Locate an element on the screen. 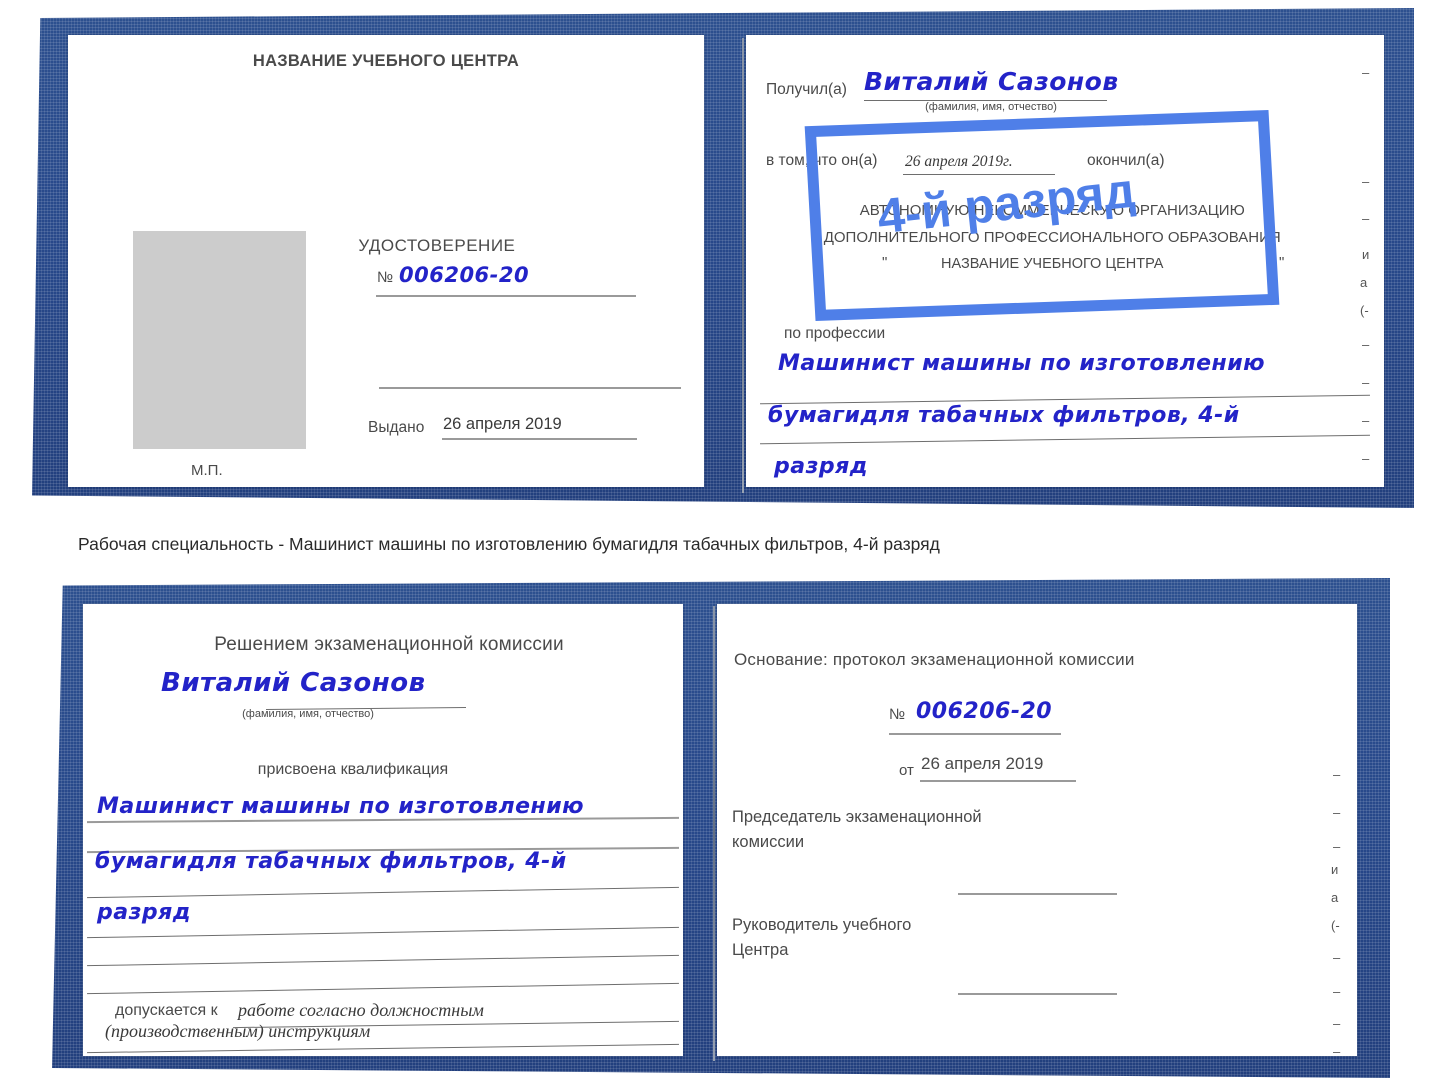 The image size is (1448, 1085). book-spine-top is located at coordinates (743, 265).